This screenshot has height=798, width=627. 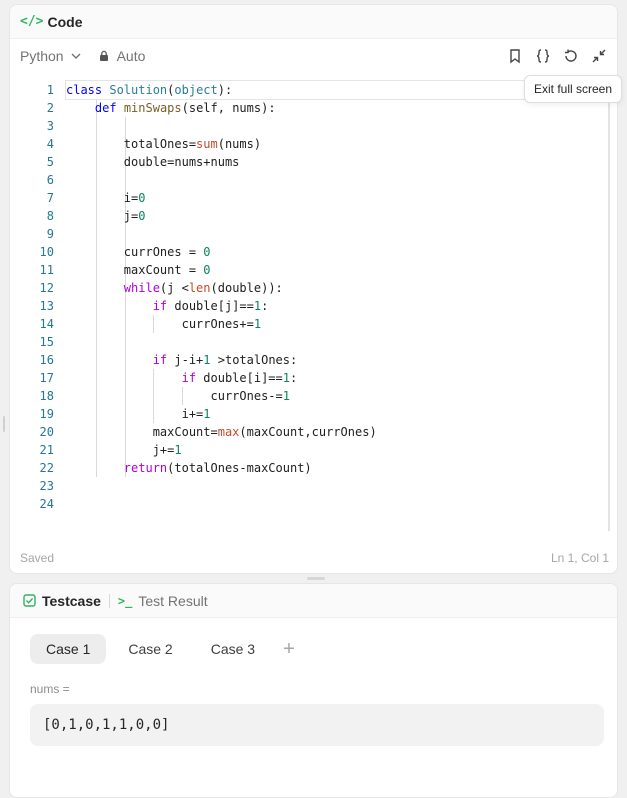 What do you see at coordinates (46, 414) in the screenshot?
I see `line-number: 19` at bounding box center [46, 414].